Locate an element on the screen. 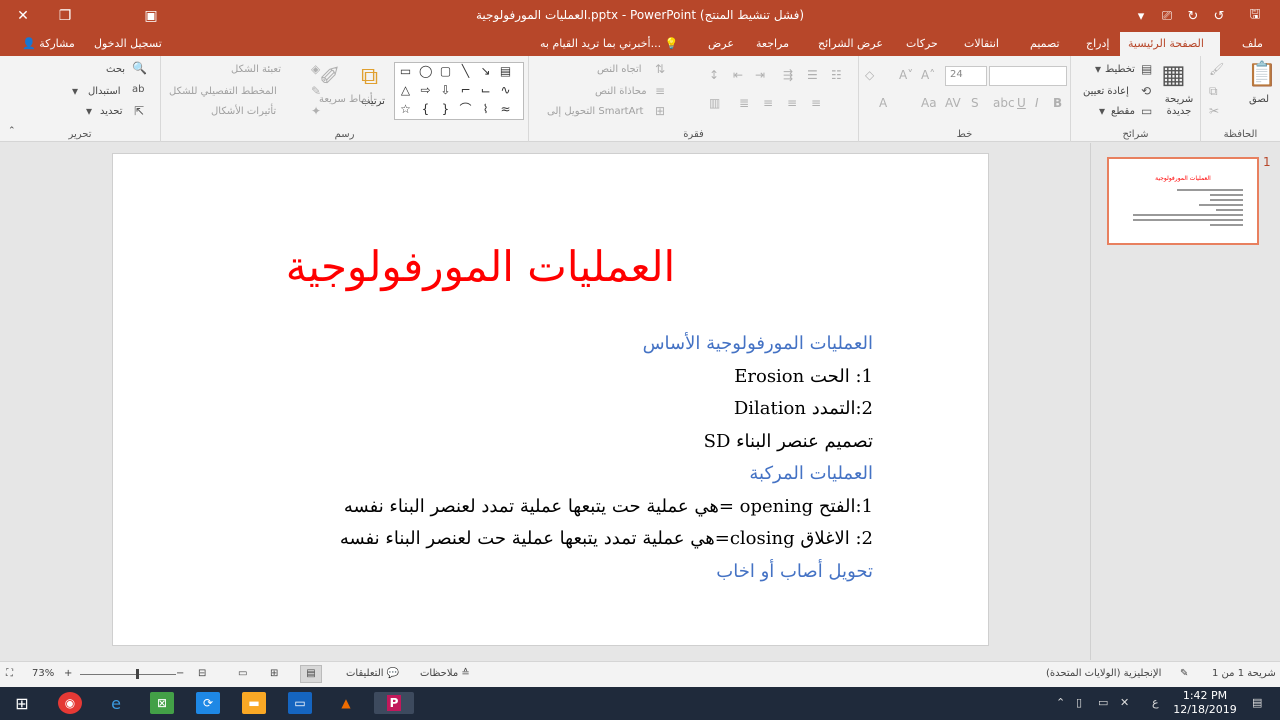  font-name-box is located at coordinates (1028, 76).